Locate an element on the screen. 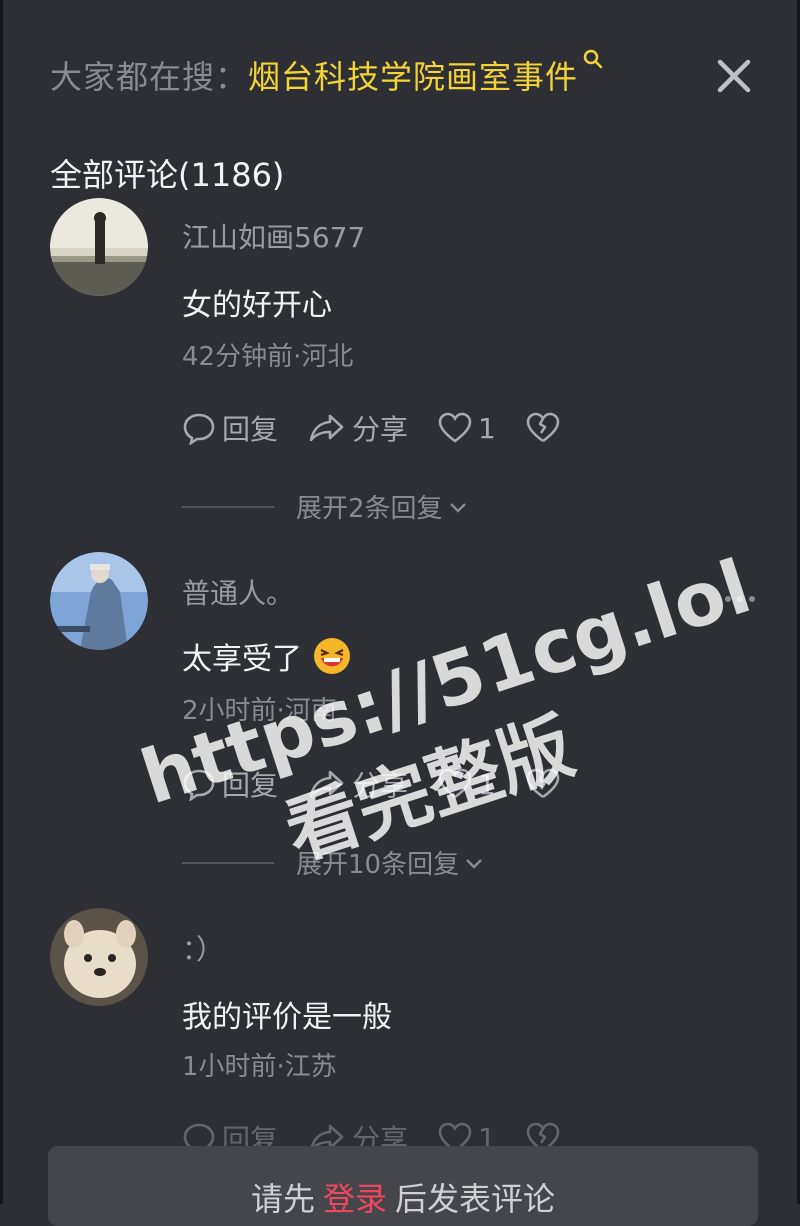 This screenshot has height=1226, width=800. comments-count-title: 全部评论(1186) is located at coordinates (167, 175).